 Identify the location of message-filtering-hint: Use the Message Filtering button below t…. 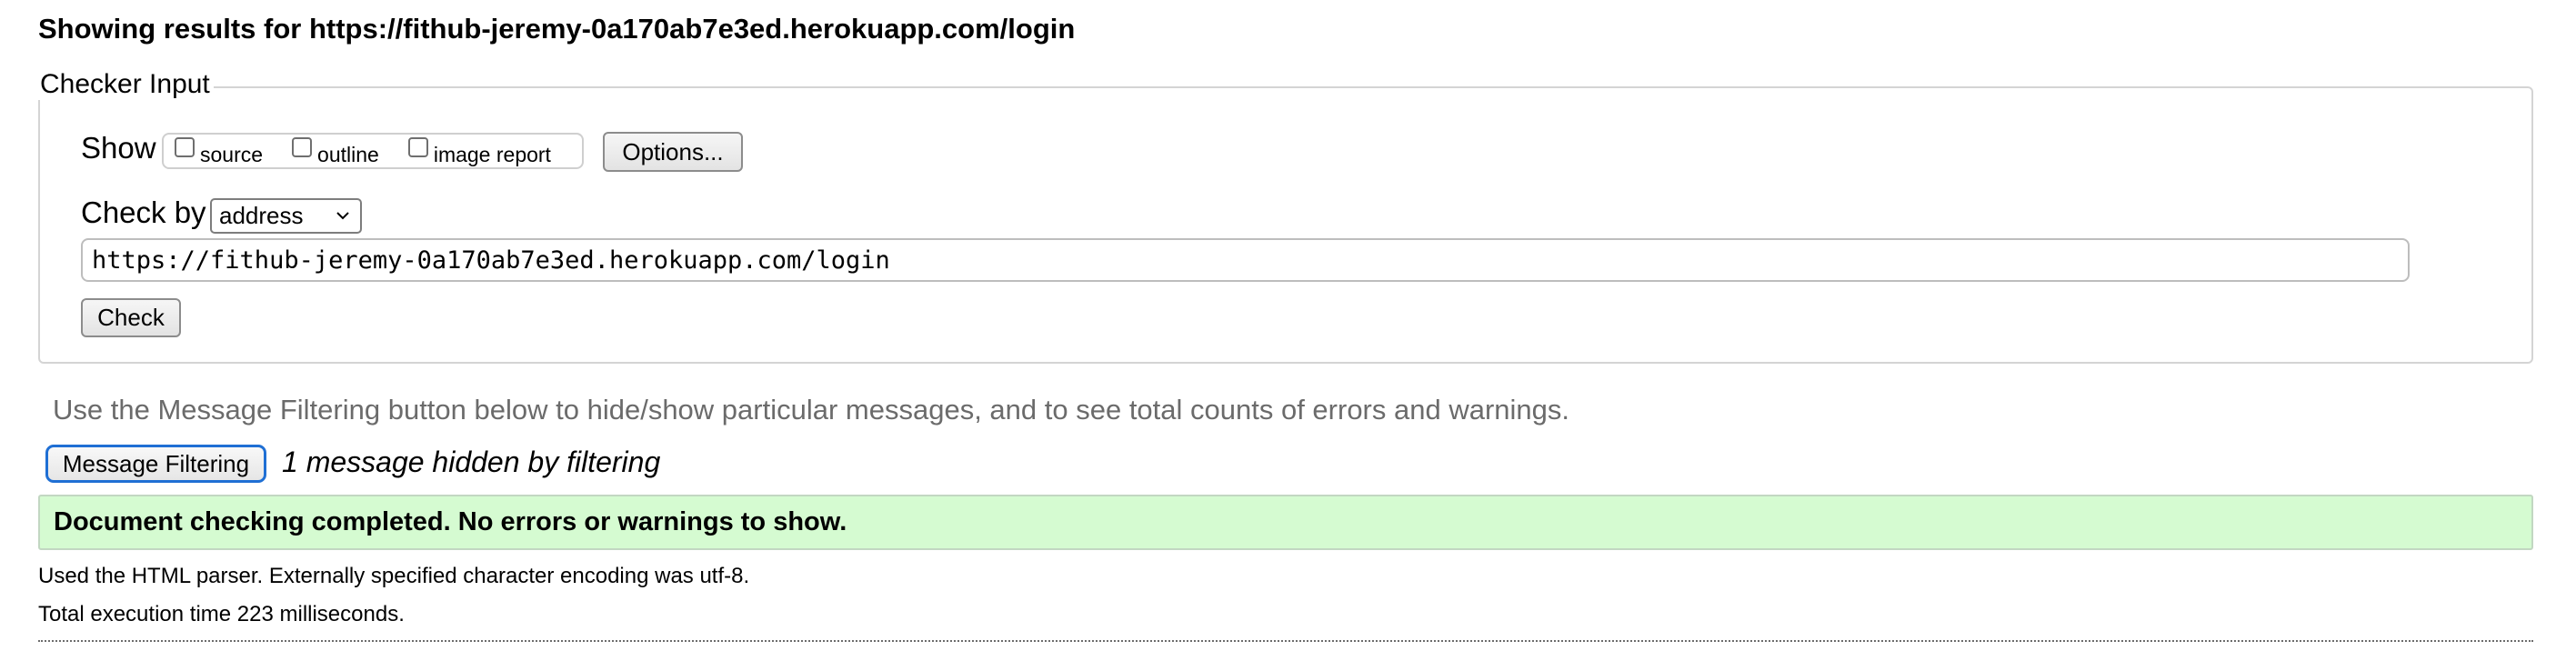
(812, 410).